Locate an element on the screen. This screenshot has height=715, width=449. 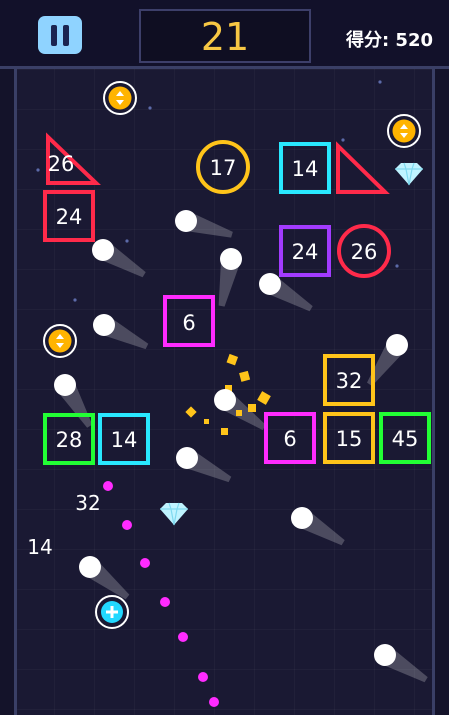
block-value: 45 is located at coordinates (405, 439).